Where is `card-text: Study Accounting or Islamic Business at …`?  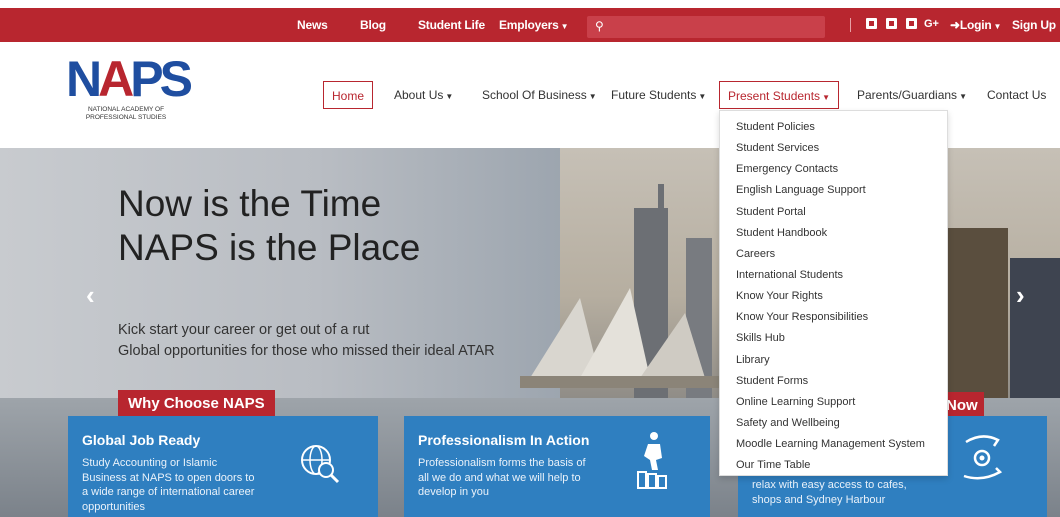
card-text: Study Accounting or Islamic Business at … is located at coordinates (168, 485).